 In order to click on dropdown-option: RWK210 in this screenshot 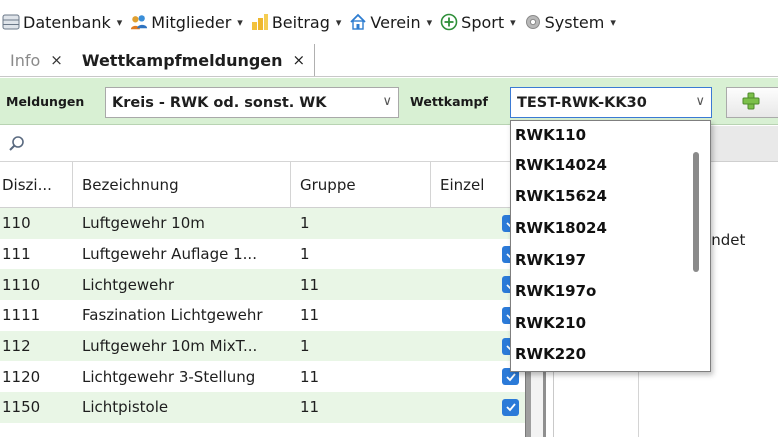, I will do `click(610, 323)`.